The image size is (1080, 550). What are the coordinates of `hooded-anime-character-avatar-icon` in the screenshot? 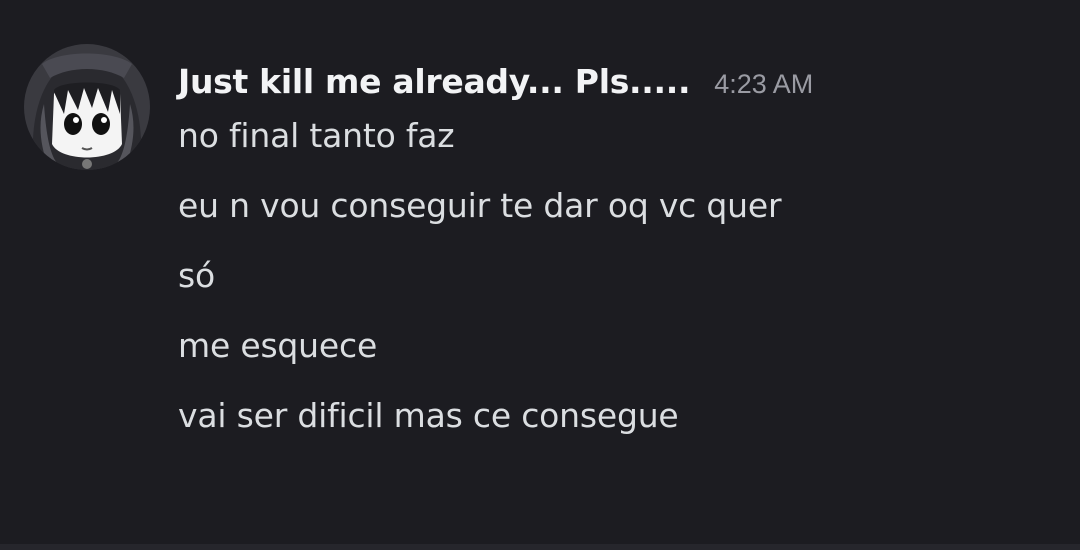 It's located at (87, 107).